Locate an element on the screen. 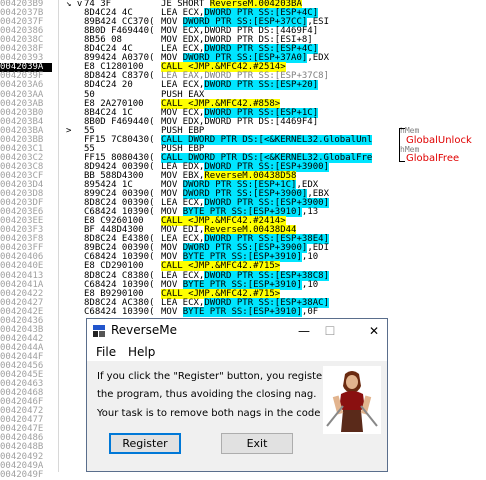  menu-bar: File Help is located at coordinates (237, 352).